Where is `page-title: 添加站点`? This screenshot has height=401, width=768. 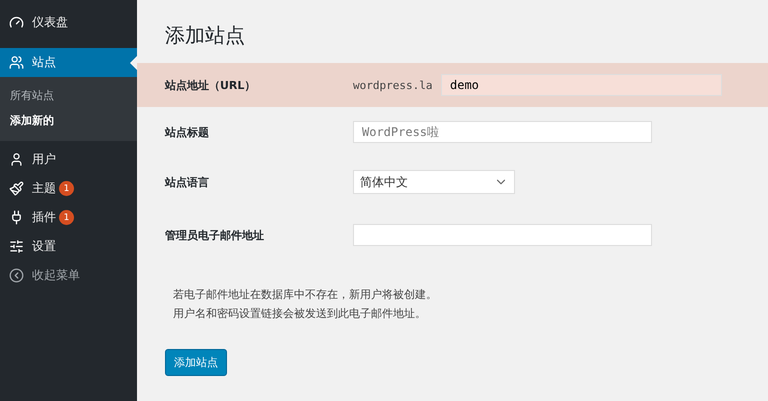
page-title: 添加站点 is located at coordinates (205, 35).